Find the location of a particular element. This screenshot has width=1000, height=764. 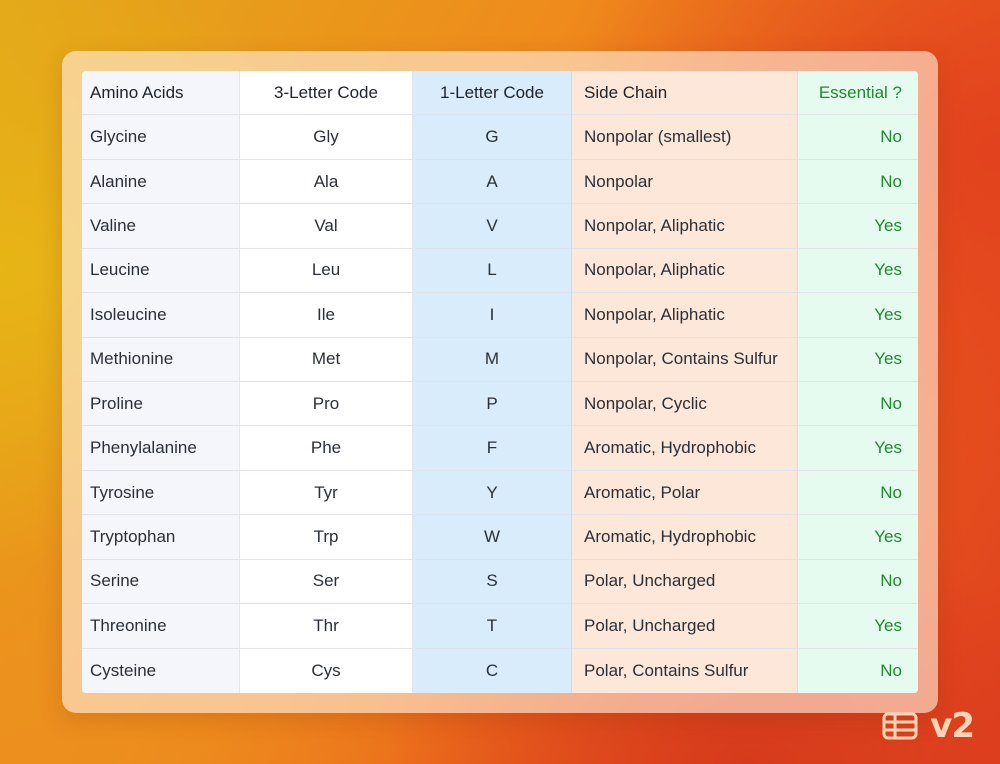

cell-amino-acid: Threonine is located at coordinates (161, 626).